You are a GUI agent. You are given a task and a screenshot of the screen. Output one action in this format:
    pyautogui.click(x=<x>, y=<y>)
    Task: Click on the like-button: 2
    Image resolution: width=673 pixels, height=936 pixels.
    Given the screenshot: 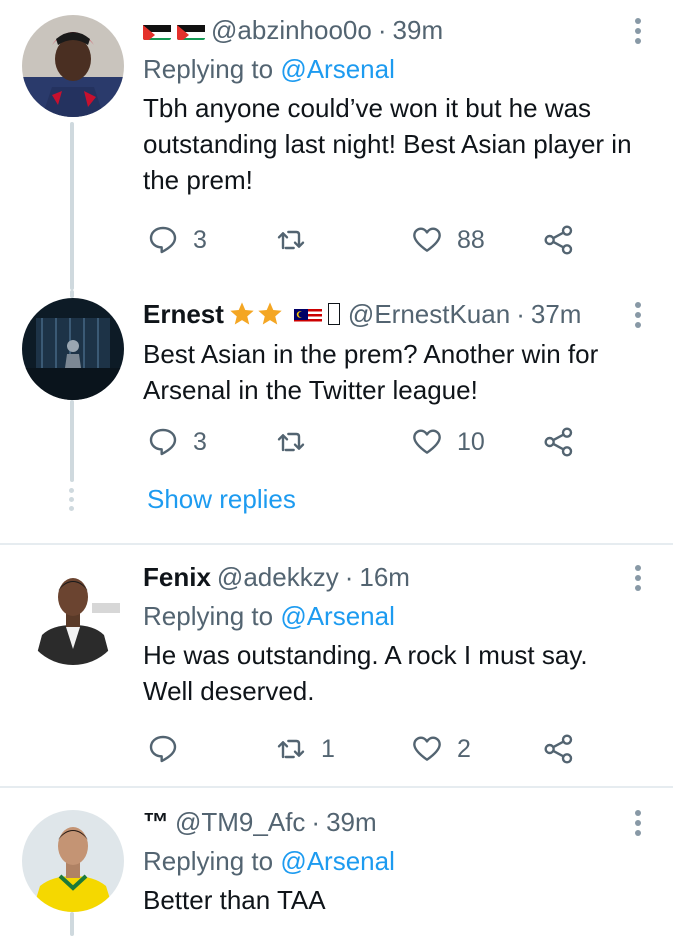 What is the action you would take?
    pyautogui.click(x=441, y=749)
    